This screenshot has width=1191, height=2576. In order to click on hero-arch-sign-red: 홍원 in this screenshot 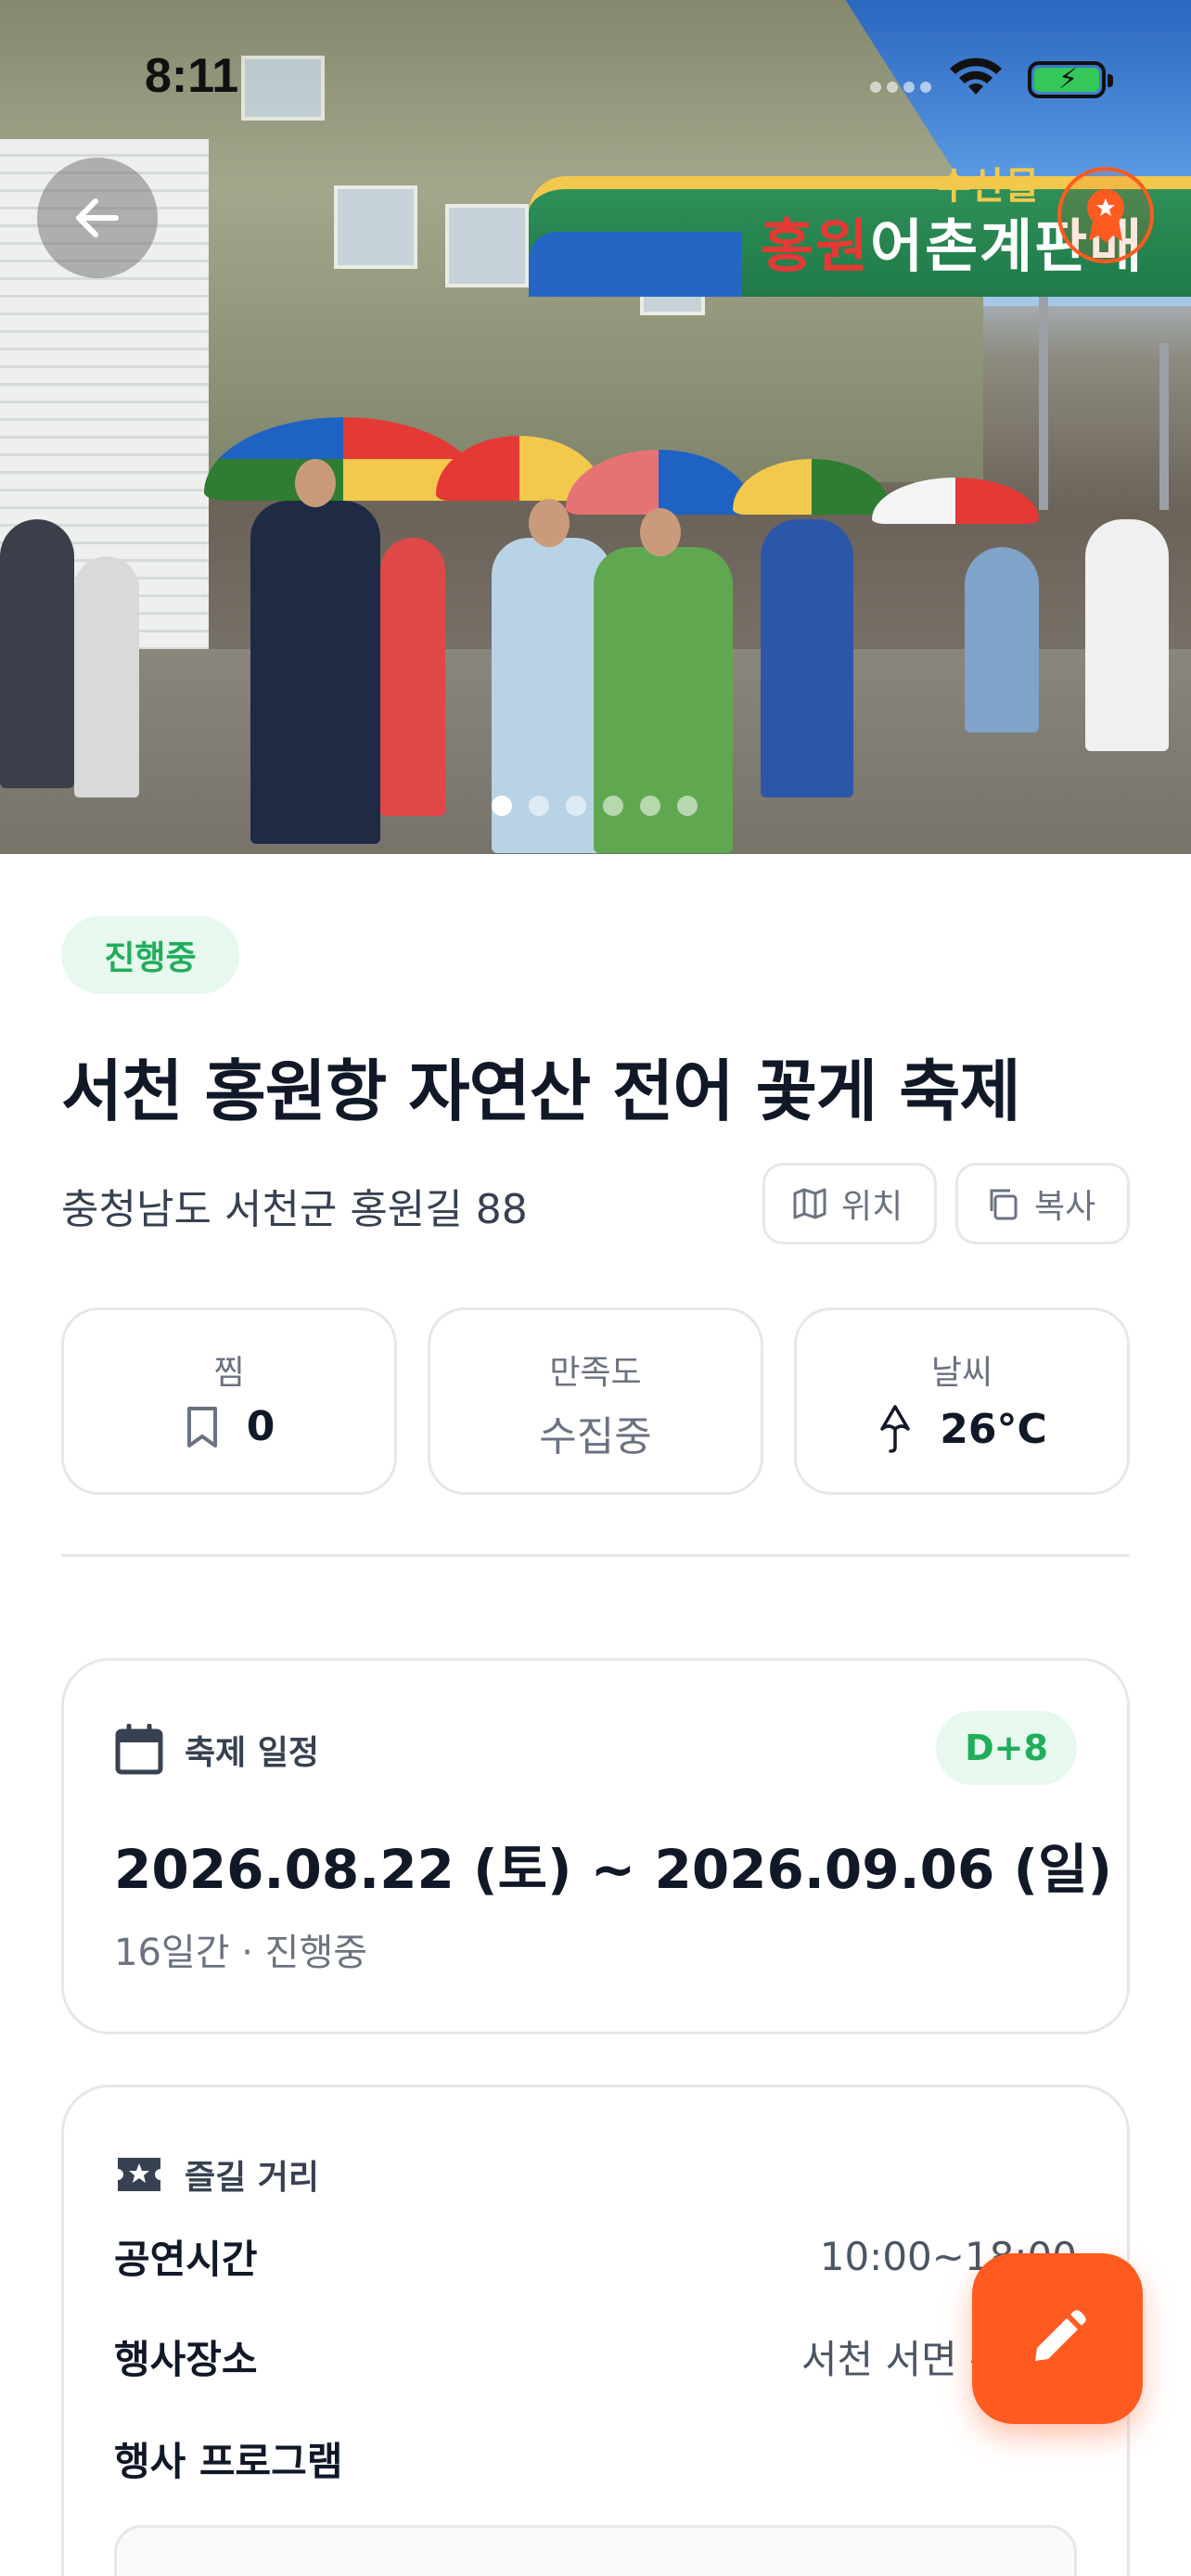, I will do `click(816, 246)`.